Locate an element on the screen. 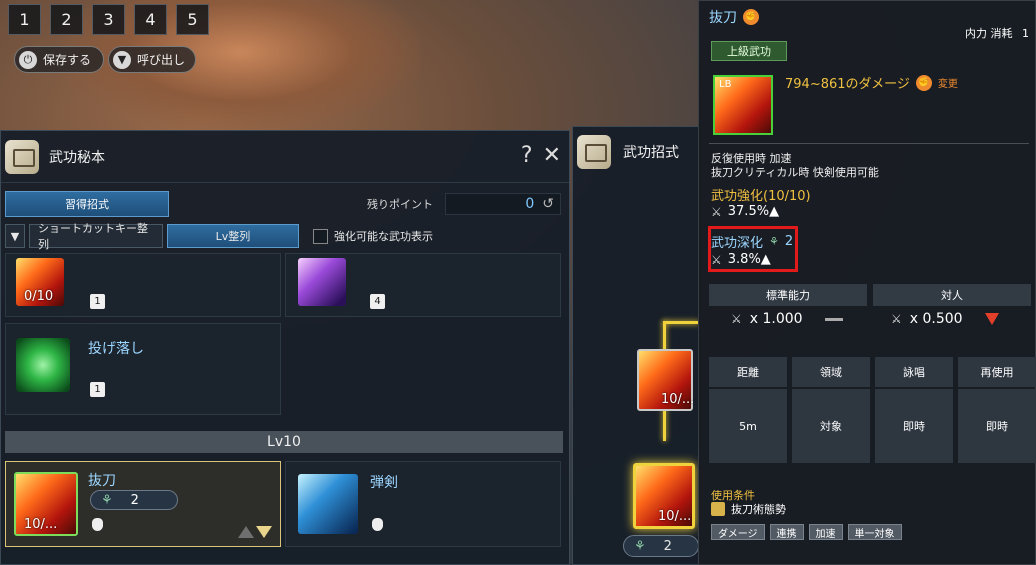 Image resolution: width=1036 pixels, height=565 pixels. skill-description: 反復使用時 加速 抜刀クリティカル時 快剣使用可能 is located at coordinates (795, 166).